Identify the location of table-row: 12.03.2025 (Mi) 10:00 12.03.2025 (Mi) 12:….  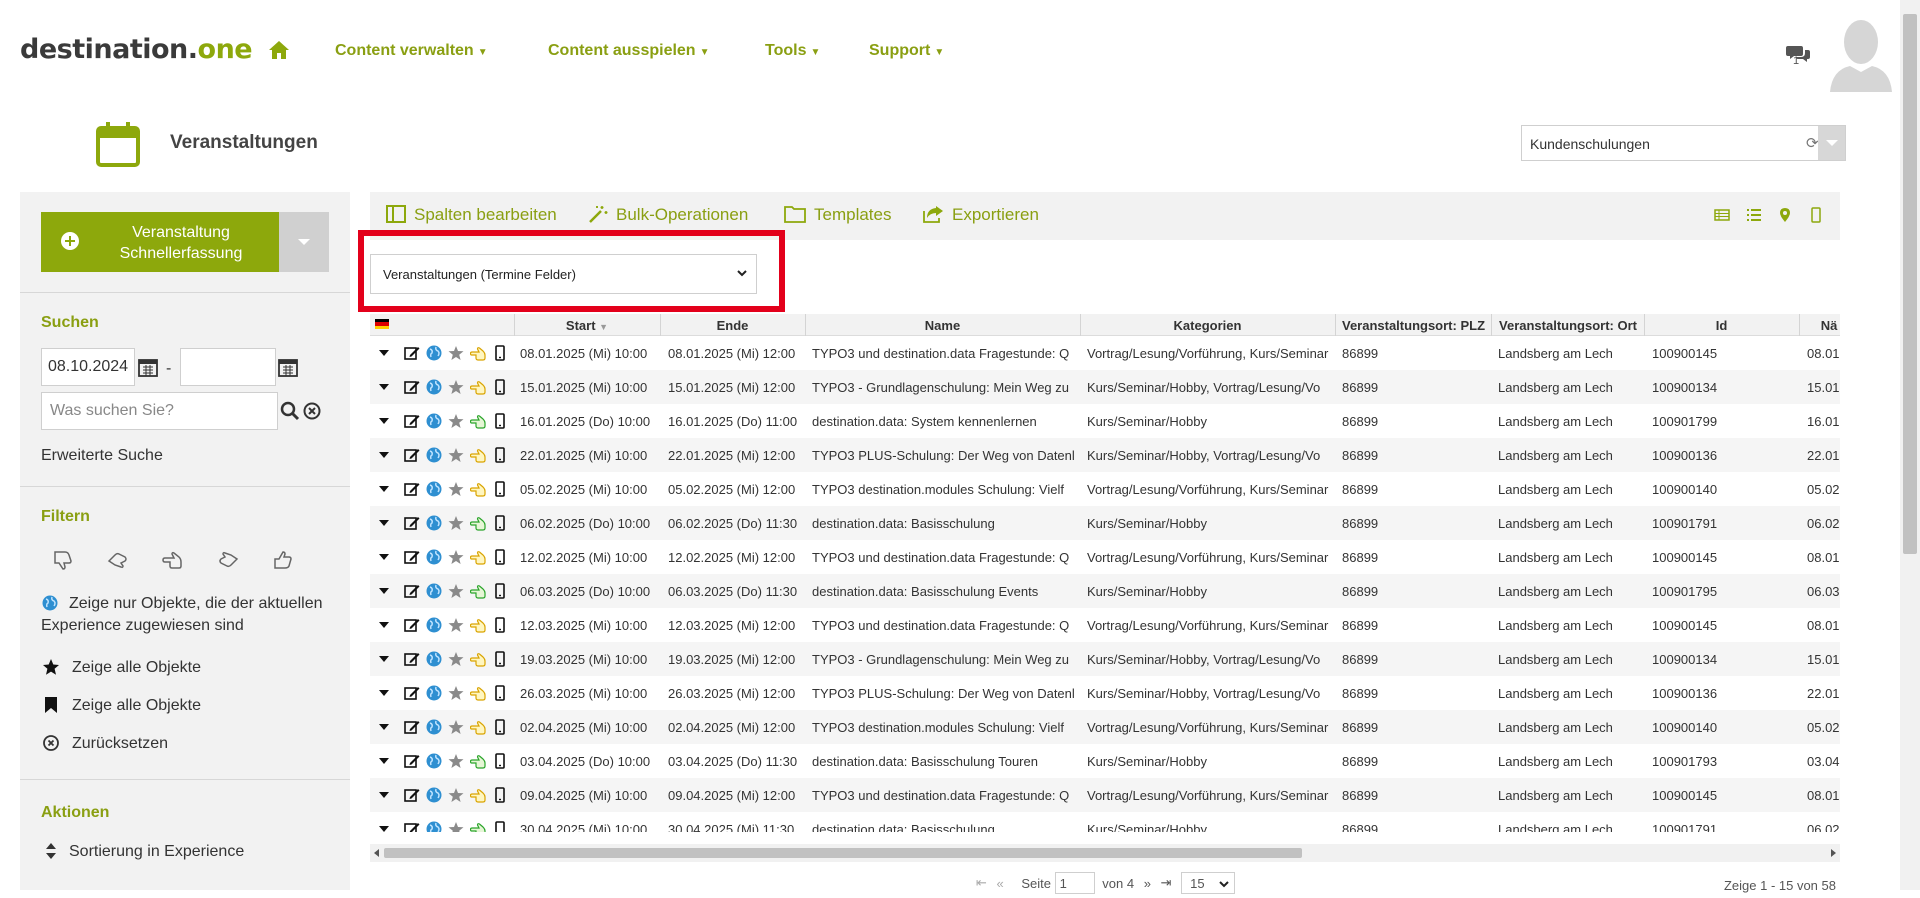
(1105, 625).